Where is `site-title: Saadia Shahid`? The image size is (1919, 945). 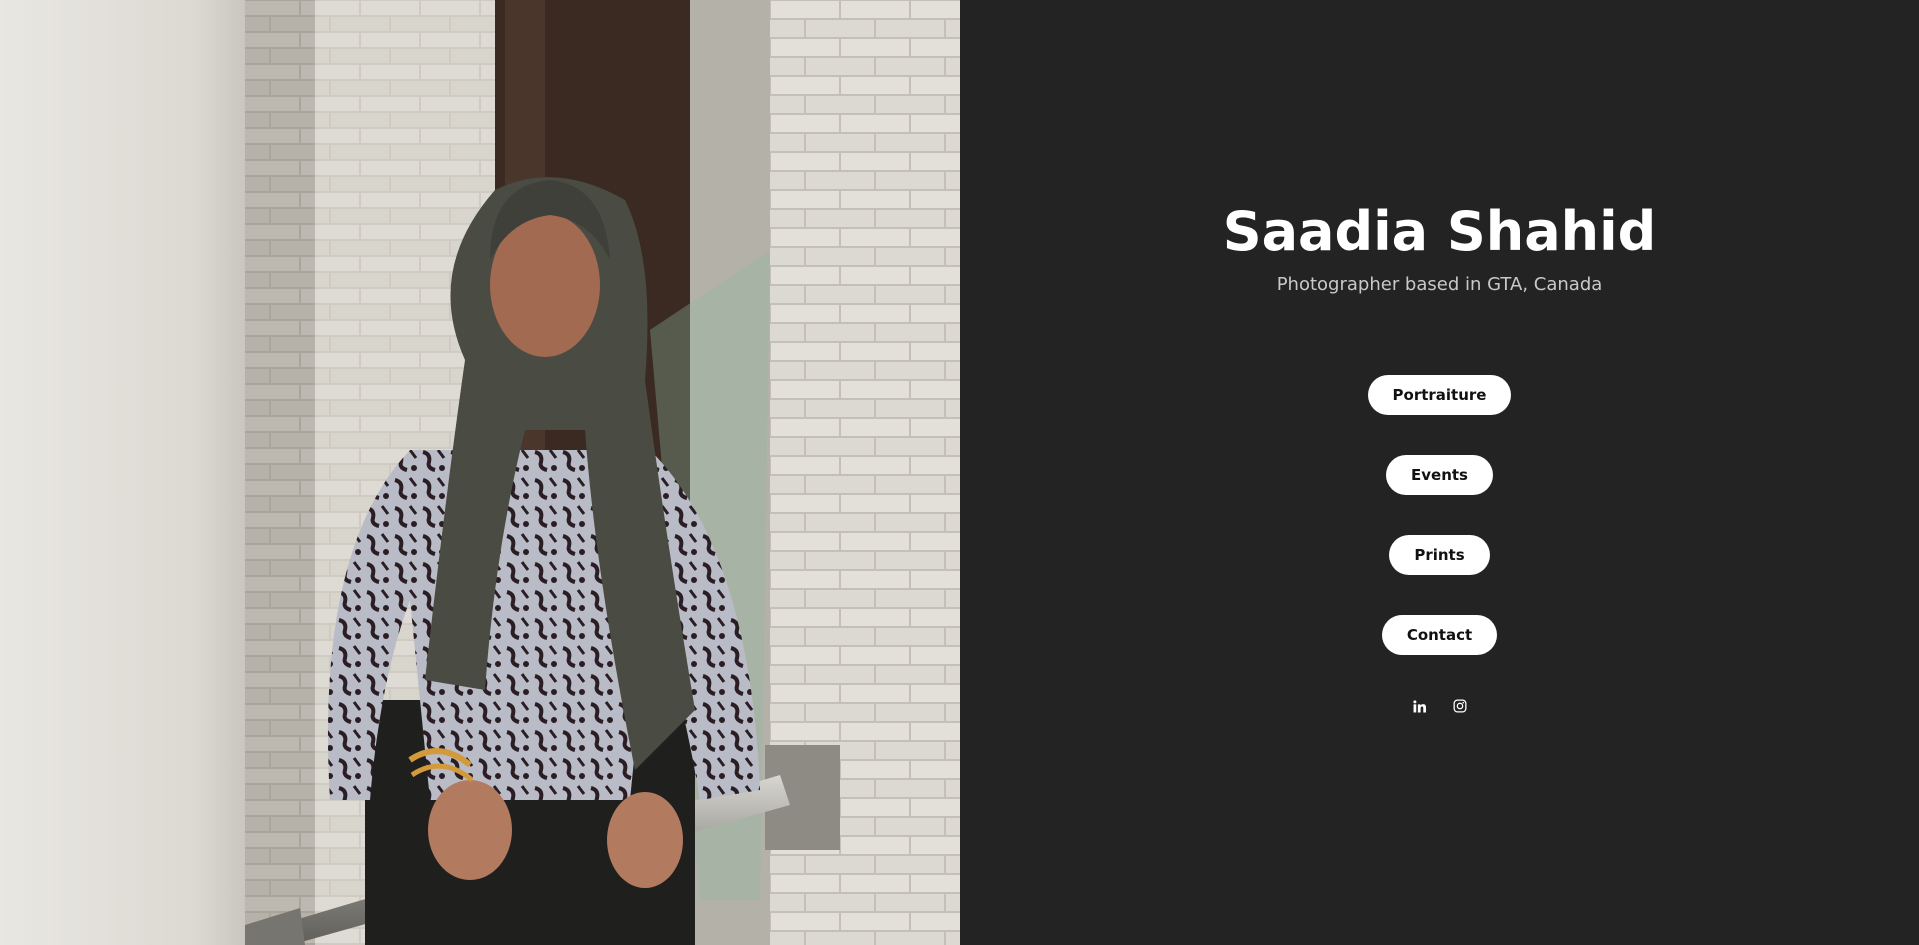
site-title: Saadia Shahid is located at coordinates (1439, 231).